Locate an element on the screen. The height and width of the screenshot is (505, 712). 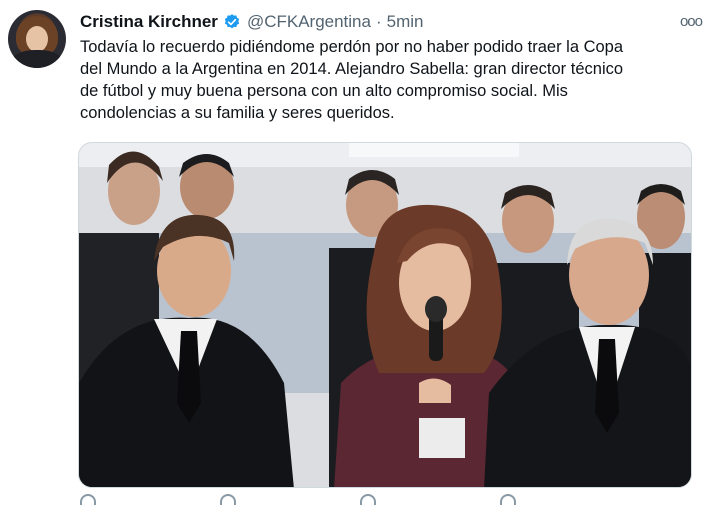
reply-icon is located at coordinates (88, 499).